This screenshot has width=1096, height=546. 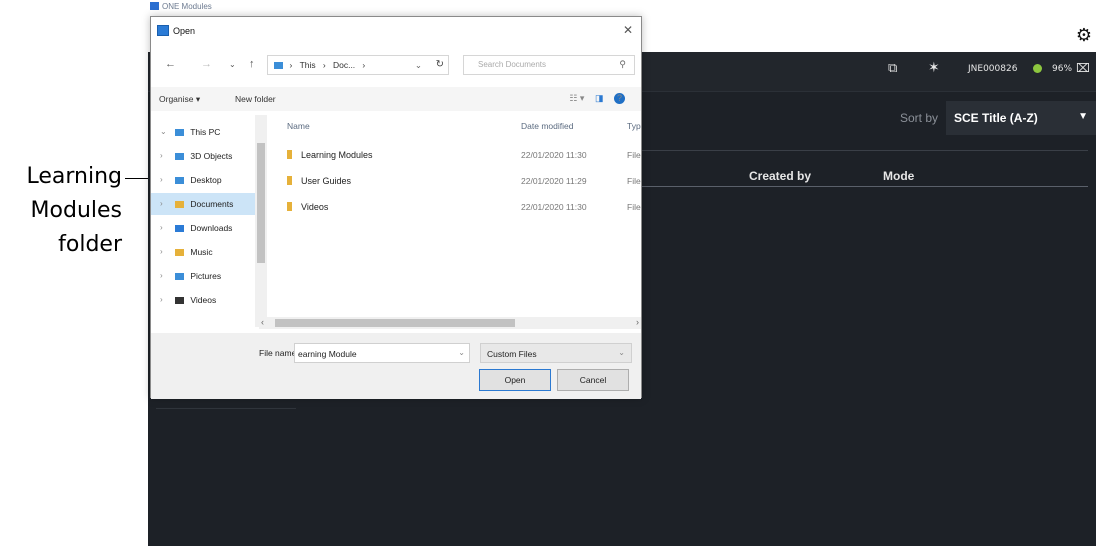 I want to click on column-header-date-modified: Date modified, so click(x=547, y=126).